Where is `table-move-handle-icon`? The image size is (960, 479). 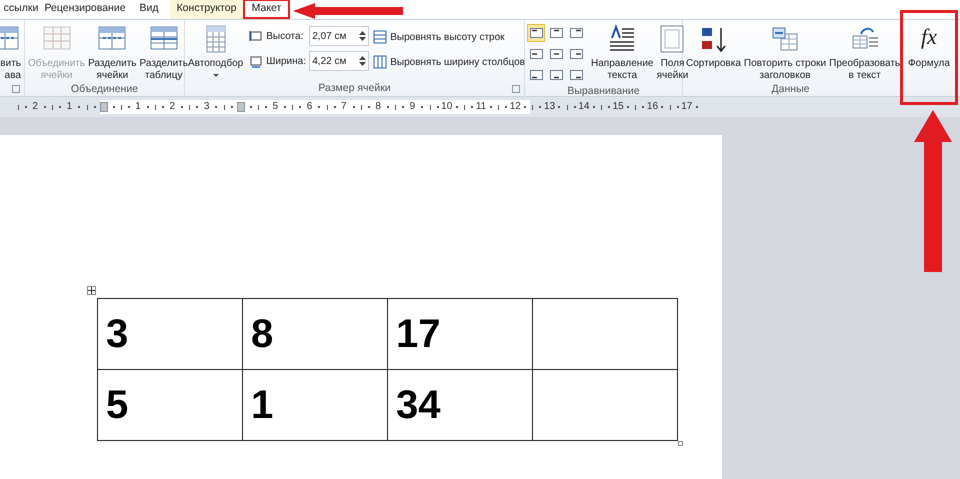 table-move-handle-icon is located at coordinates (91, 290).